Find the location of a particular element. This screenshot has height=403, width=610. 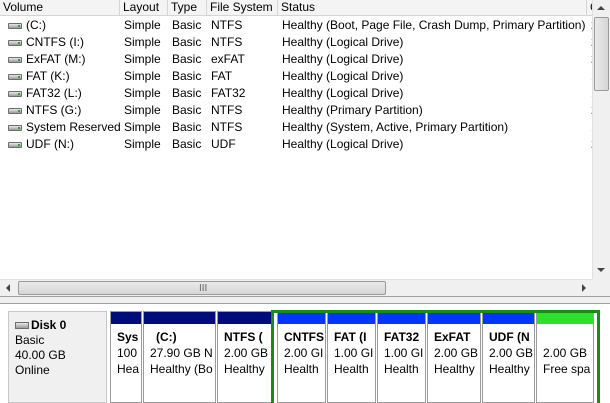

column-type: Type is located at coordinates (187, 7).